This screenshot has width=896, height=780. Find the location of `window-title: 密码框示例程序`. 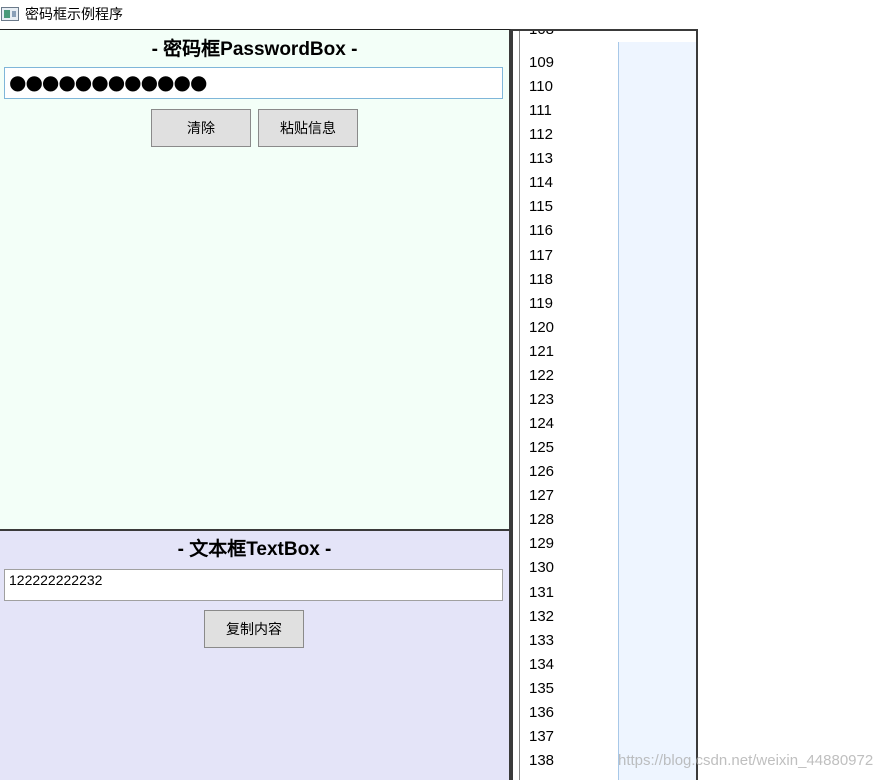

window-title: 密码框示例程序 is located at coordinates (74, 14).